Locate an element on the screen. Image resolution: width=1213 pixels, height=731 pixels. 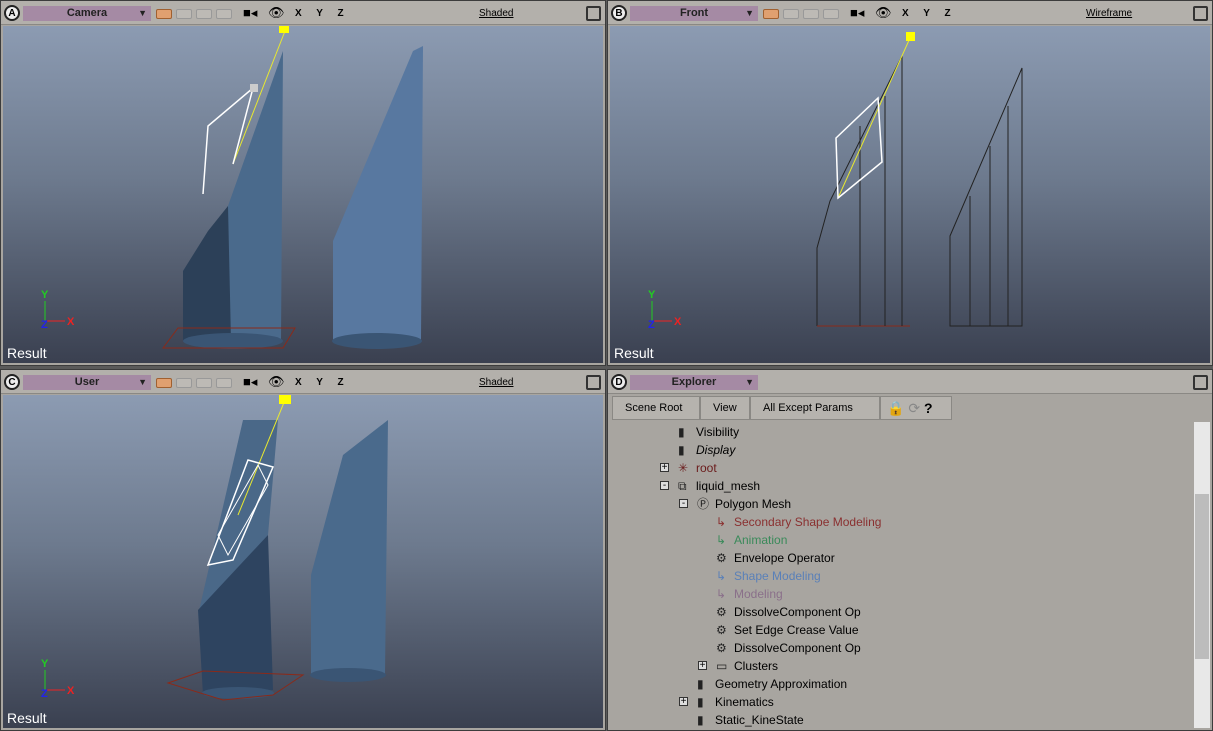
viewport-letter-button: D is located at coordinates (619, 382).